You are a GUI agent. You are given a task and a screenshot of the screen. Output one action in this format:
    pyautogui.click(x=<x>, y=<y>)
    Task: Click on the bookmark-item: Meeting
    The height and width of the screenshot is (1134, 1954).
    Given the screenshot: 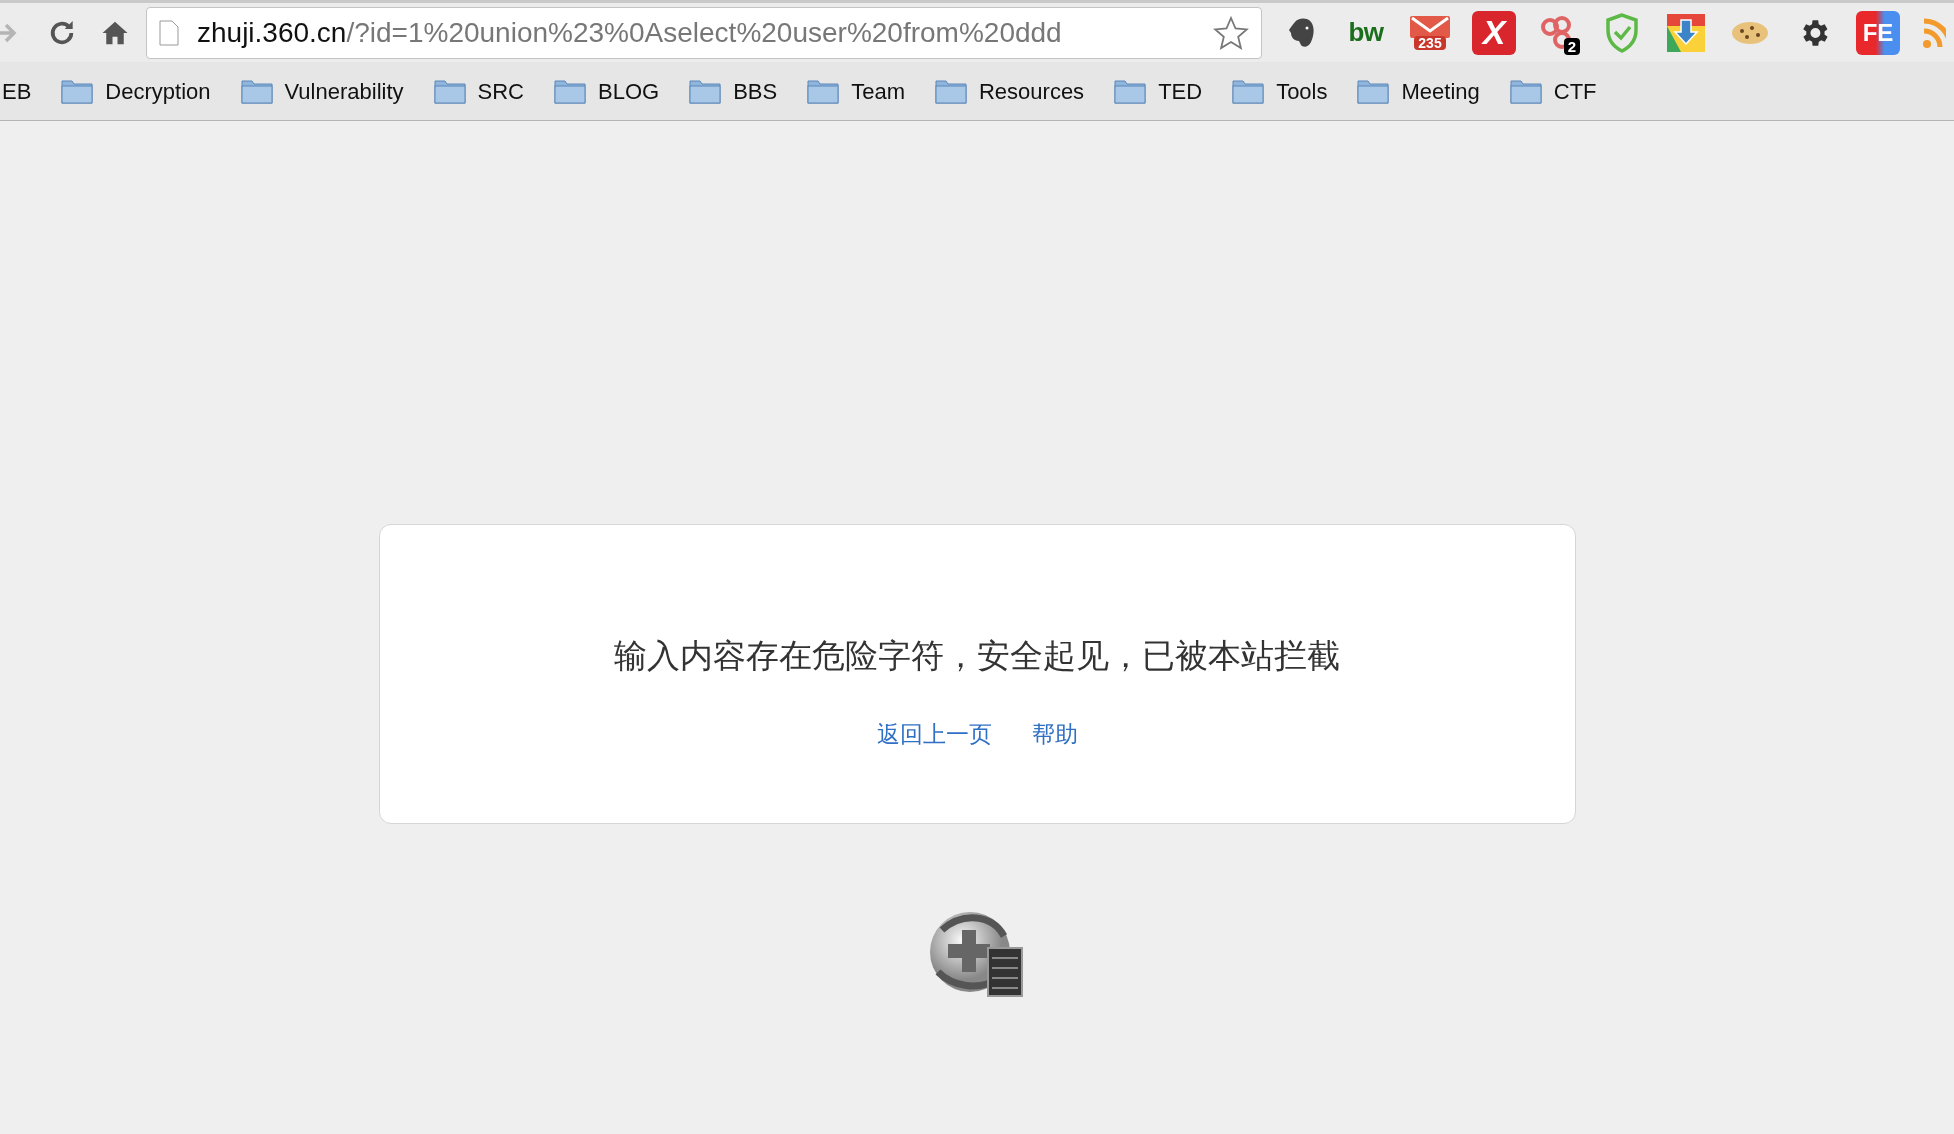 What is the action you would take?
    pyautogui.click(x=1440, y=91)
    